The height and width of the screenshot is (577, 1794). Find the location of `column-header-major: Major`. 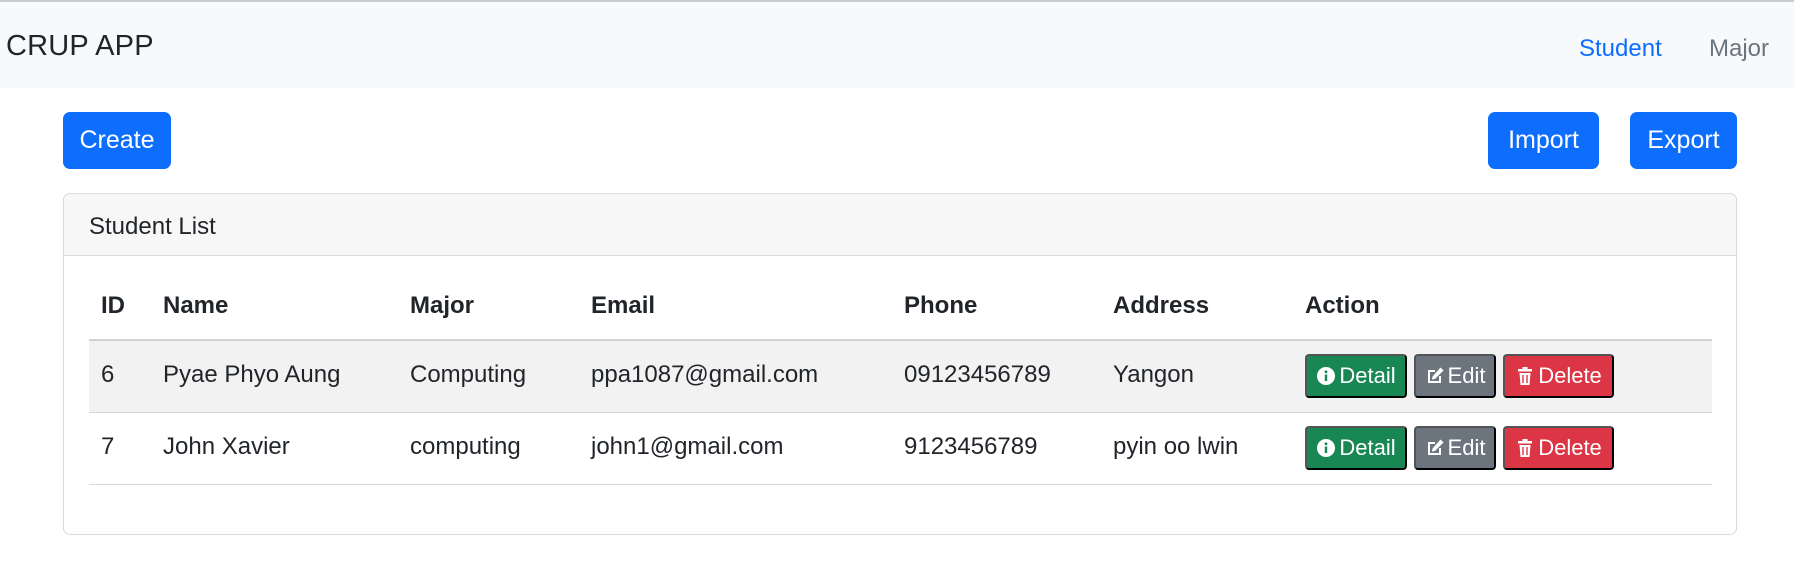

column-header-major: Major is located at coordinates (442, 305).